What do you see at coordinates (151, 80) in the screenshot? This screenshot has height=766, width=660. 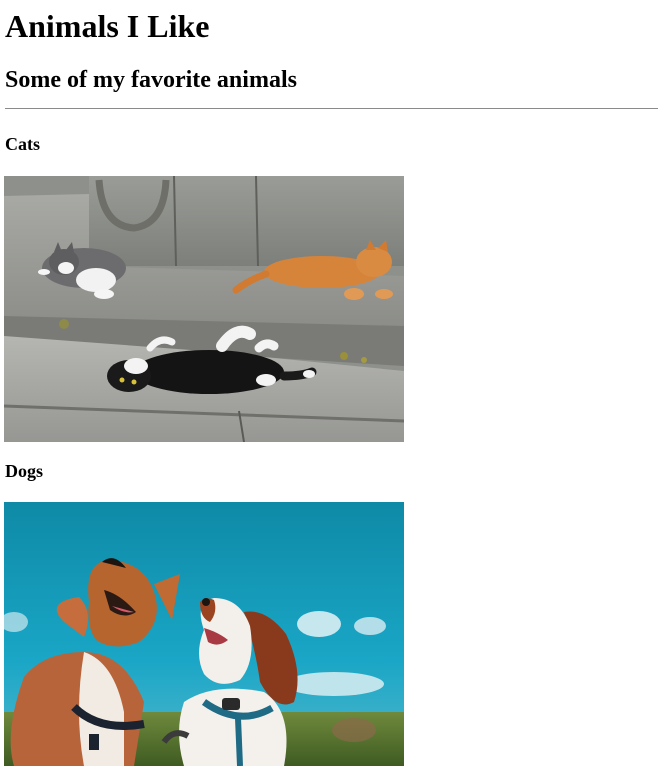 I see `page-subtitle: Some of my favorite animals` at bounding box center [151, 80].